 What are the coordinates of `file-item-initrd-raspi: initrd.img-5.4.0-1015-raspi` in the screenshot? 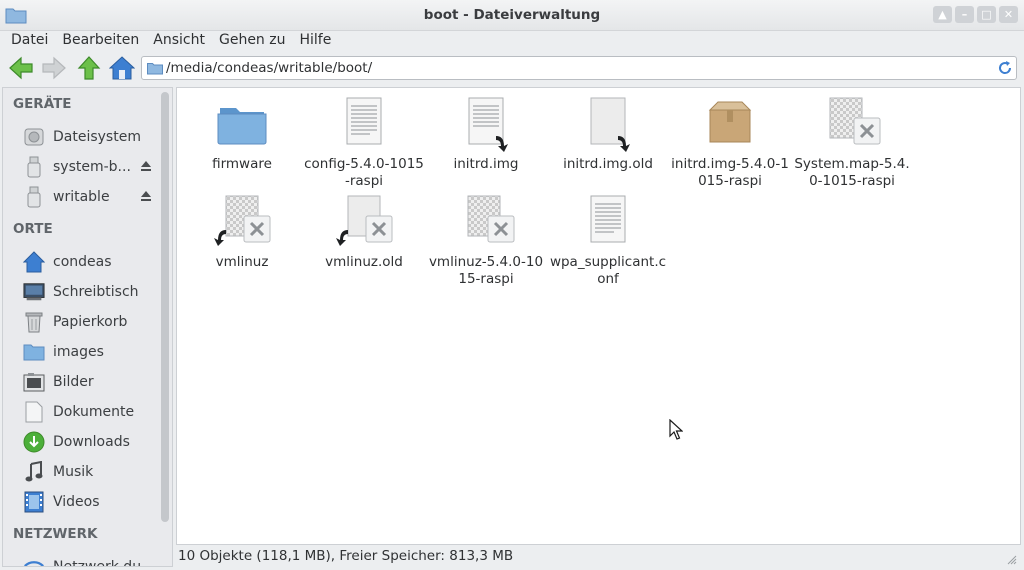 It's located at (730, 143).